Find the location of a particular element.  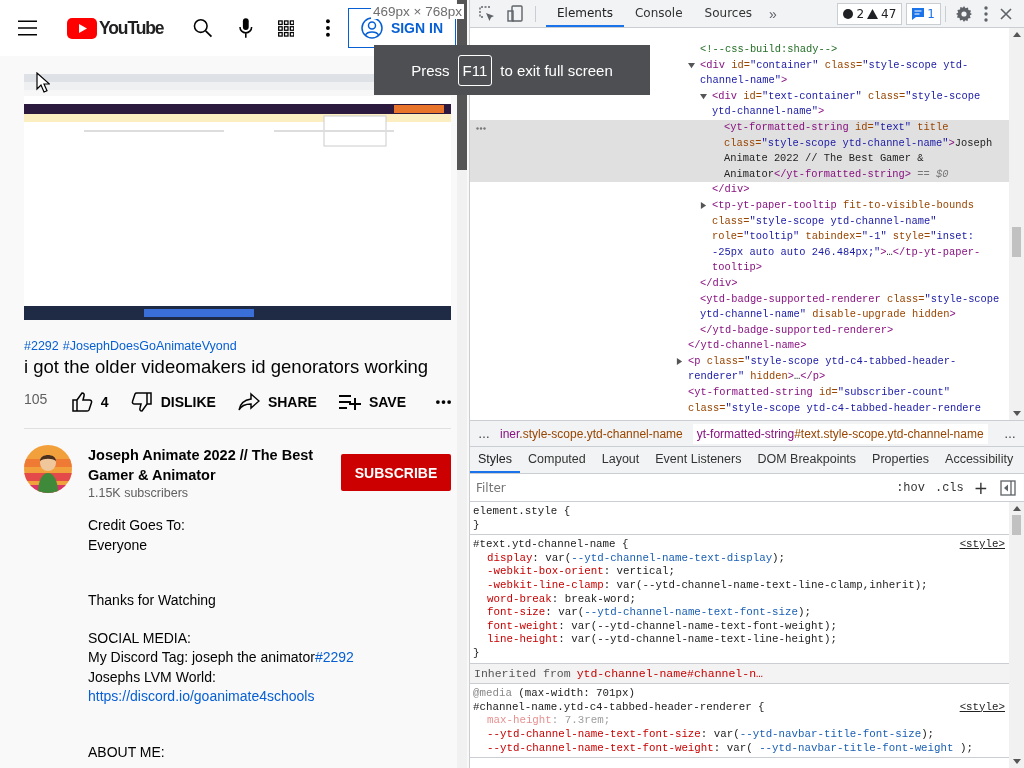

warning-count: 47 is located at coordinates (889, 13).